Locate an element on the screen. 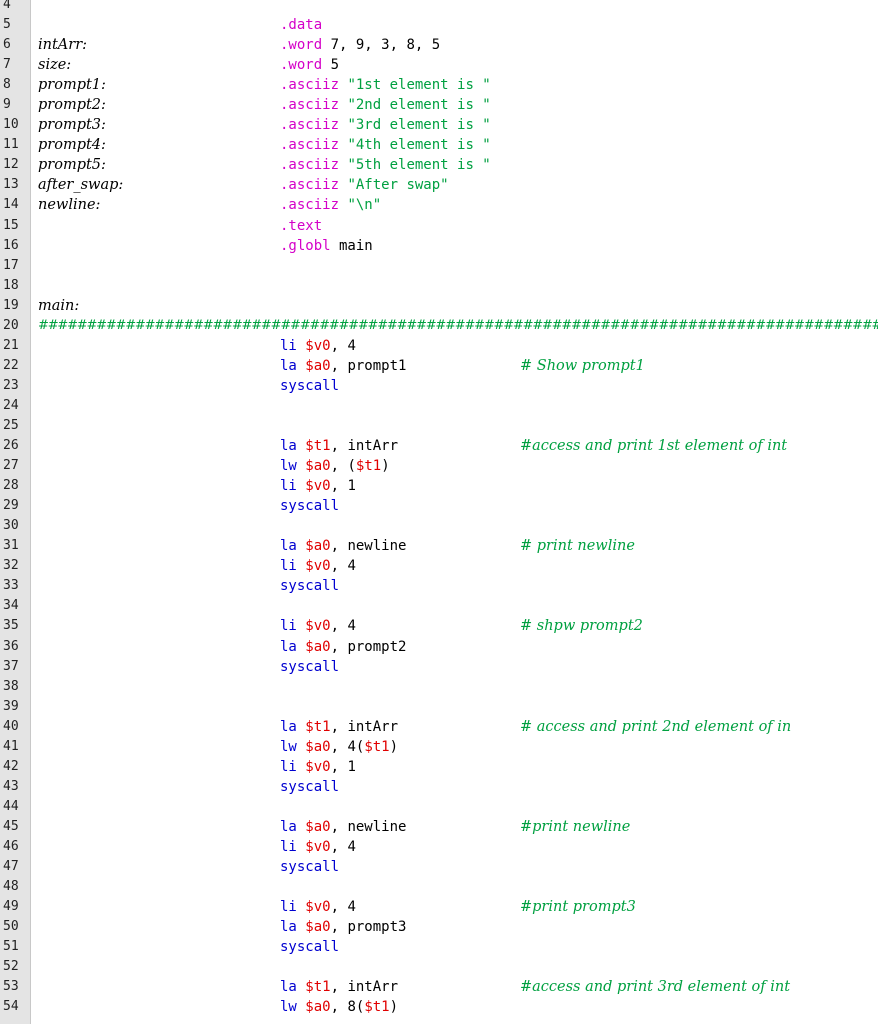 The image size is (878, 1024). code-line: 45 la $a0, newline #print newline is located at coordinates (439, 827).